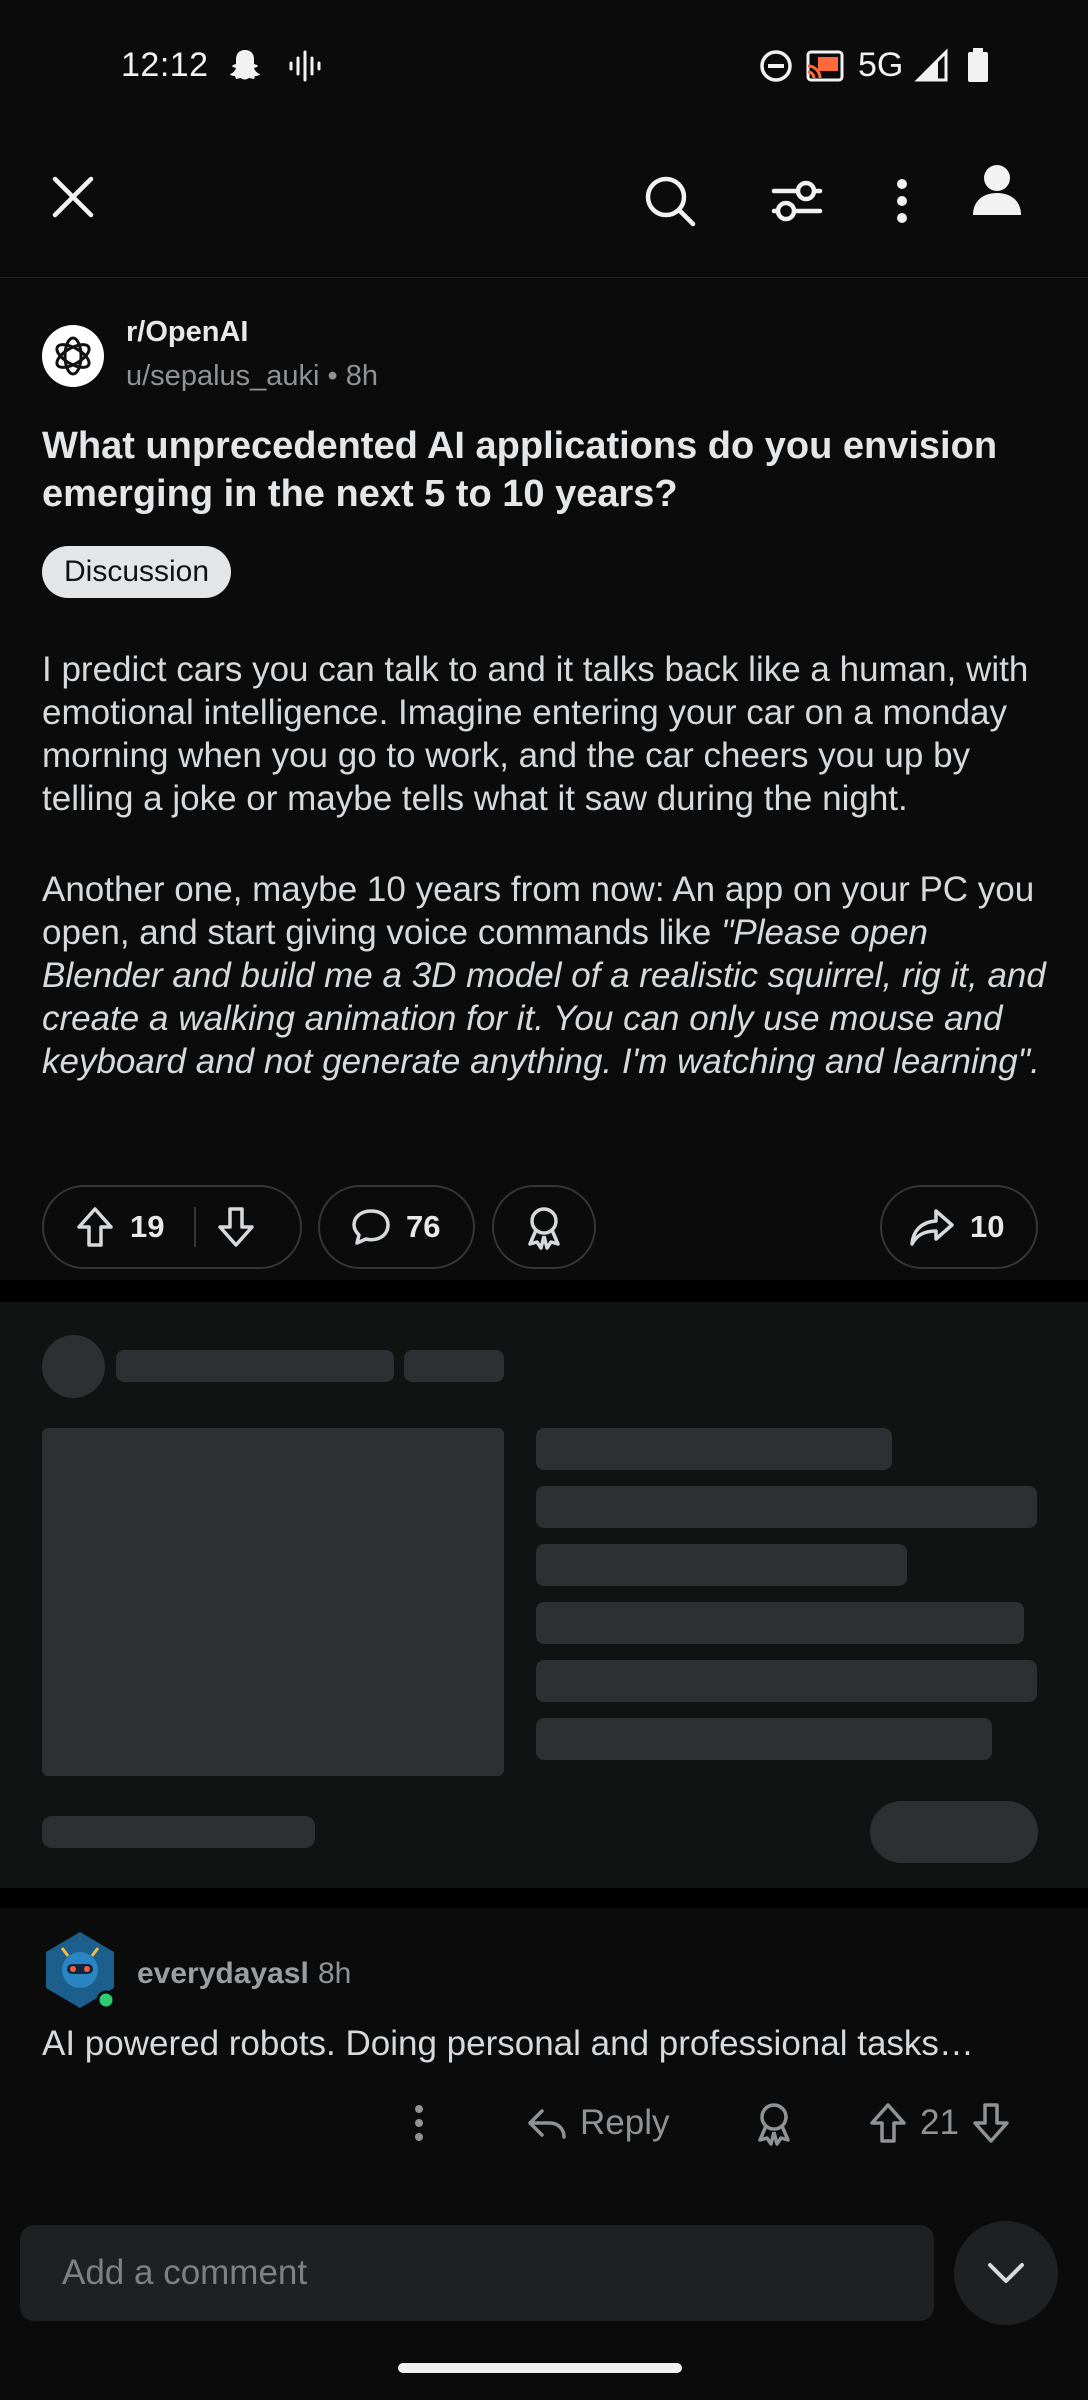 The width and height of the screenshot is (1088, 2400). I want to click on snoo-avatar-icon, so click(81, 1971).